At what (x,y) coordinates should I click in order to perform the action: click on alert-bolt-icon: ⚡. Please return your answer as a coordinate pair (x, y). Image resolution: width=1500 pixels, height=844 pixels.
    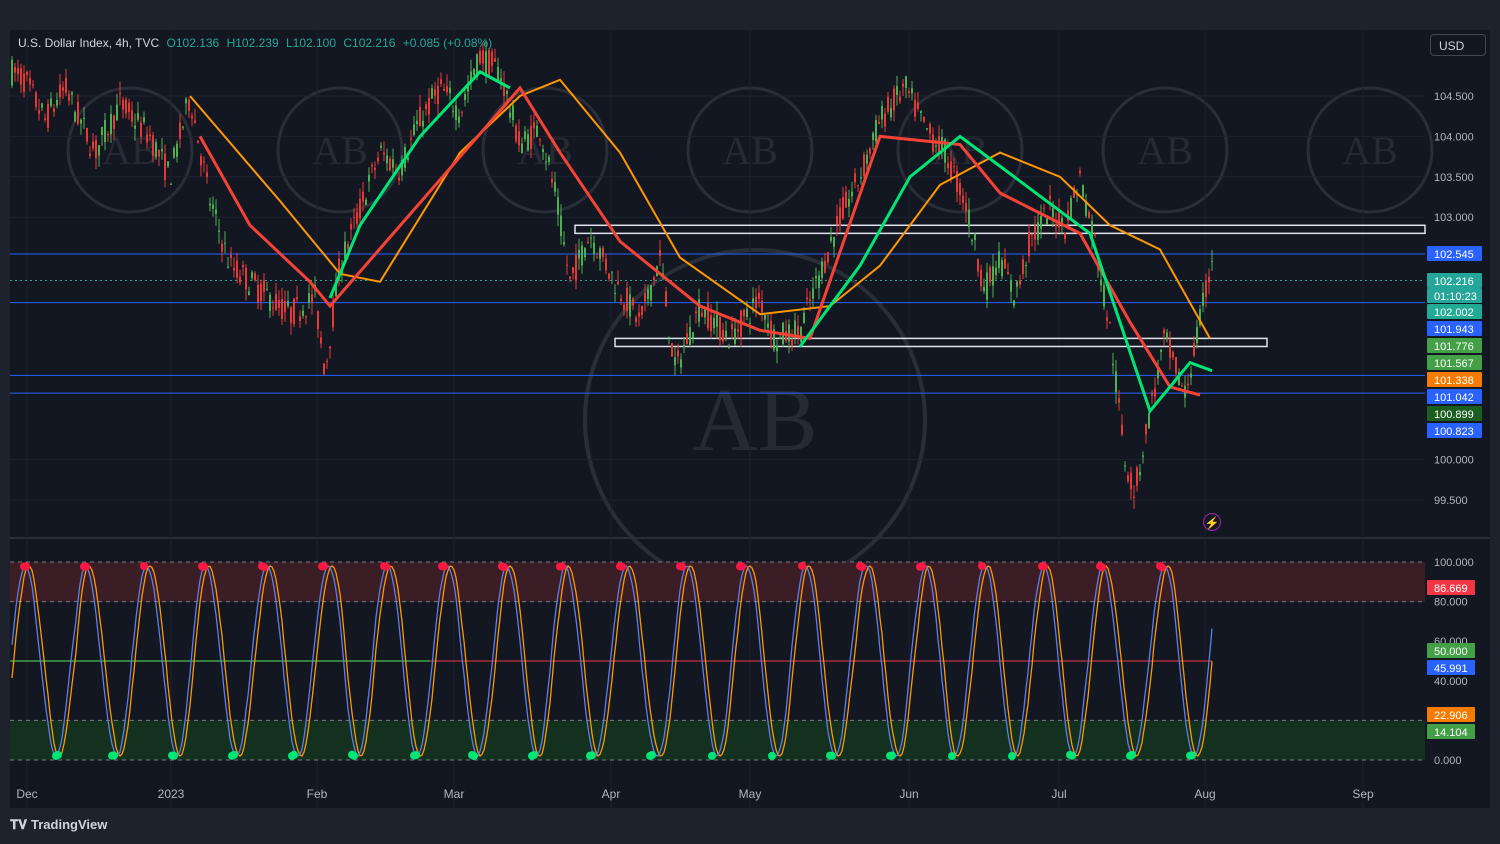
    Looking at the image, I should click on (1212, 522).